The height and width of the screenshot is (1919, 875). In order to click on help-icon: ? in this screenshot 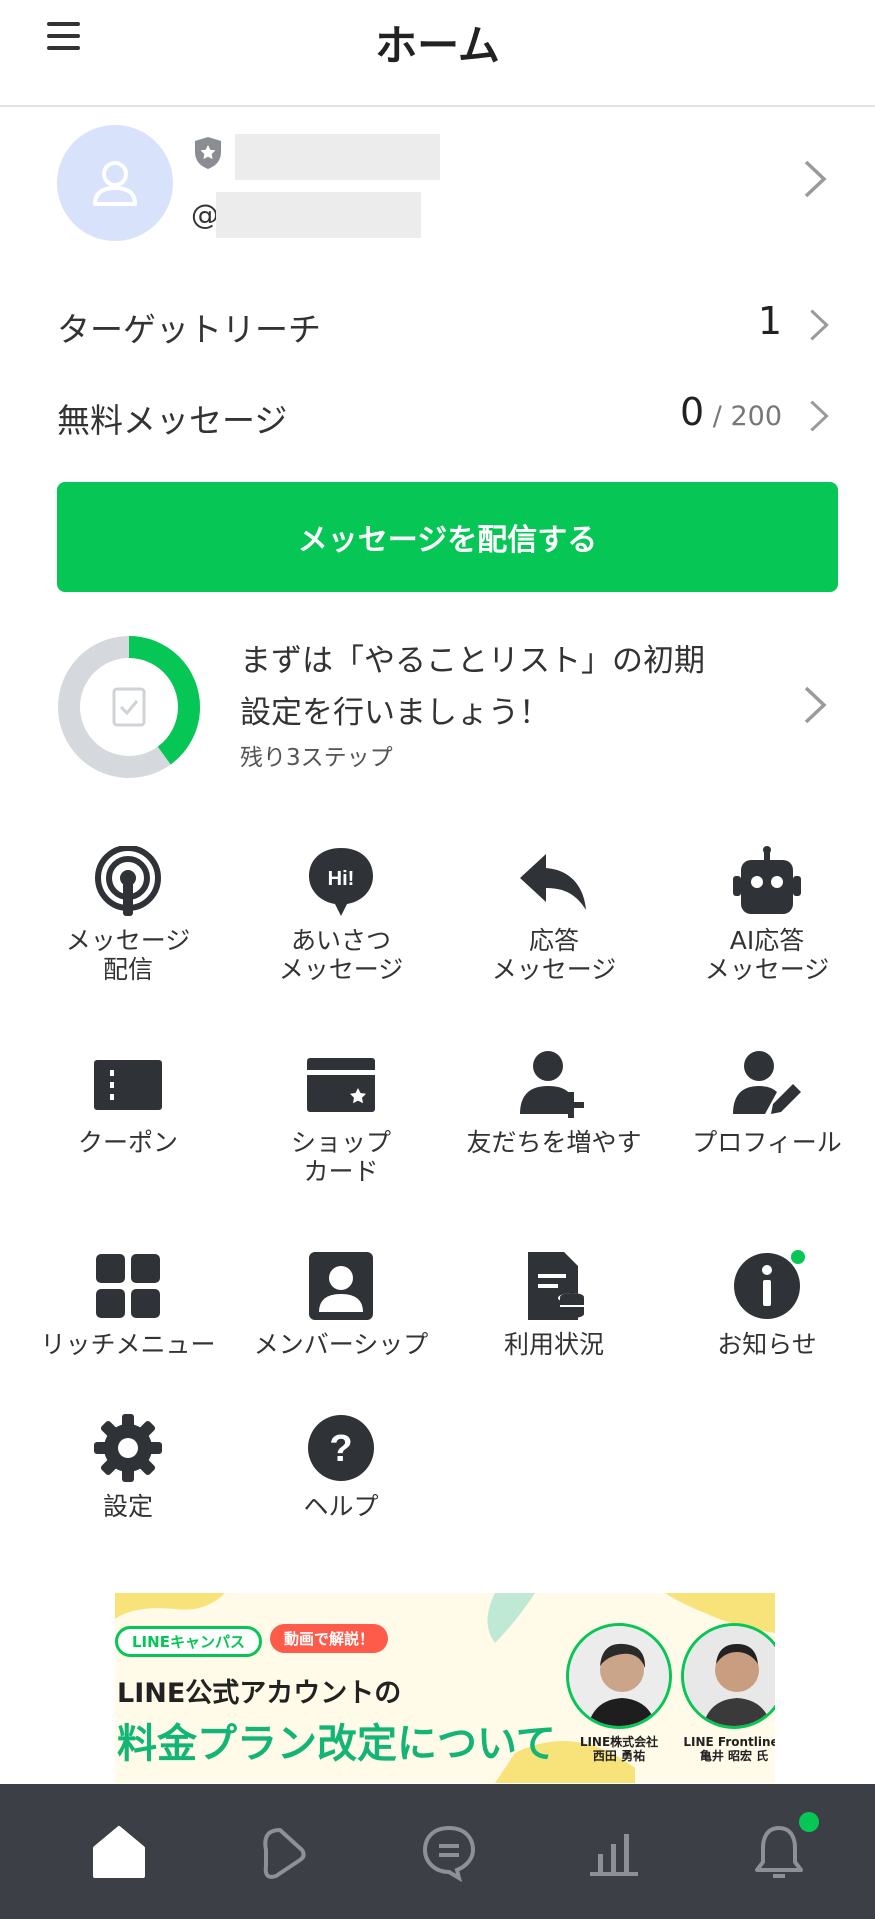, I will do `click(341, 1448)`.